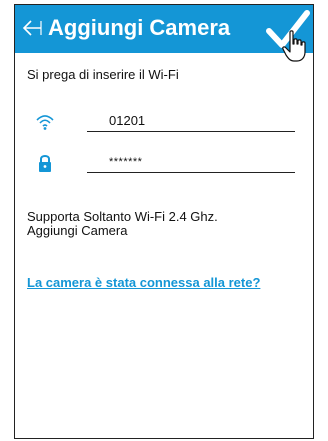 The height and width of the screenshot is (441, 328). Describe the element at coordinates (143, 282) in the screenshot. I see `connected-to-network-link: La camera è stata connessa alla rete?` at that location.